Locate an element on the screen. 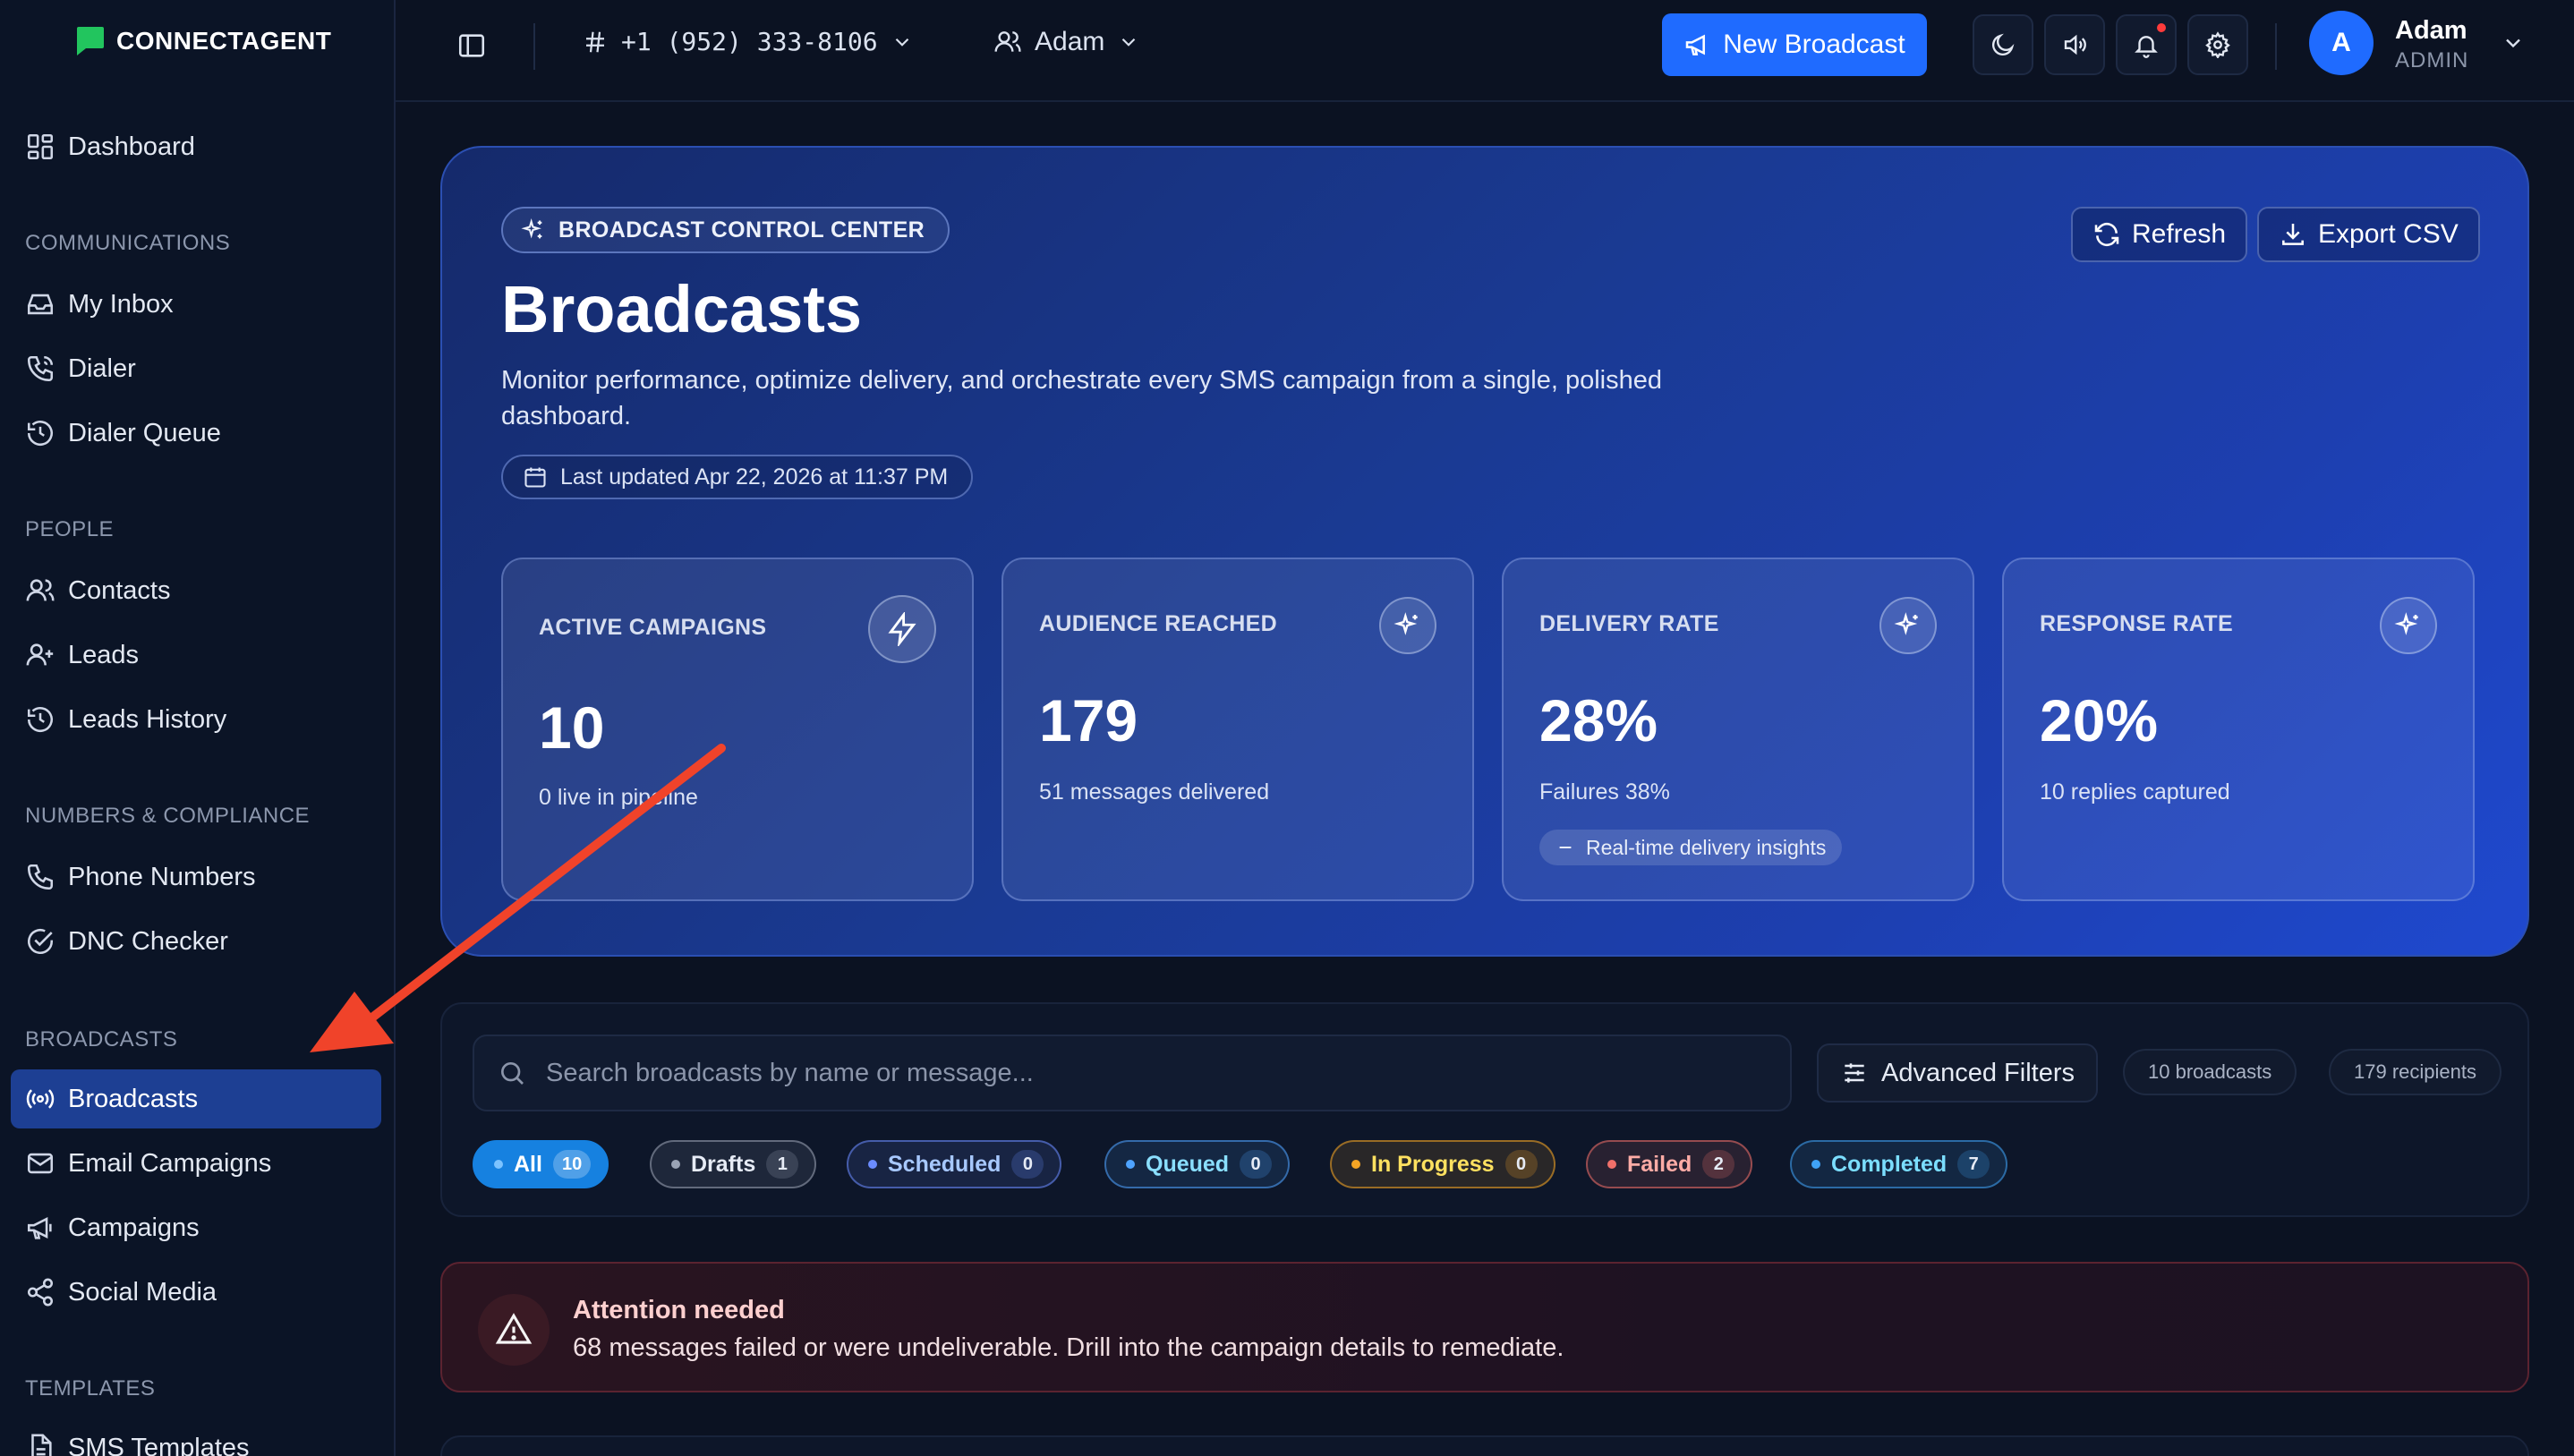  advanced-filters-button: Advanced Filters is located at coordinates (1958, 1073).